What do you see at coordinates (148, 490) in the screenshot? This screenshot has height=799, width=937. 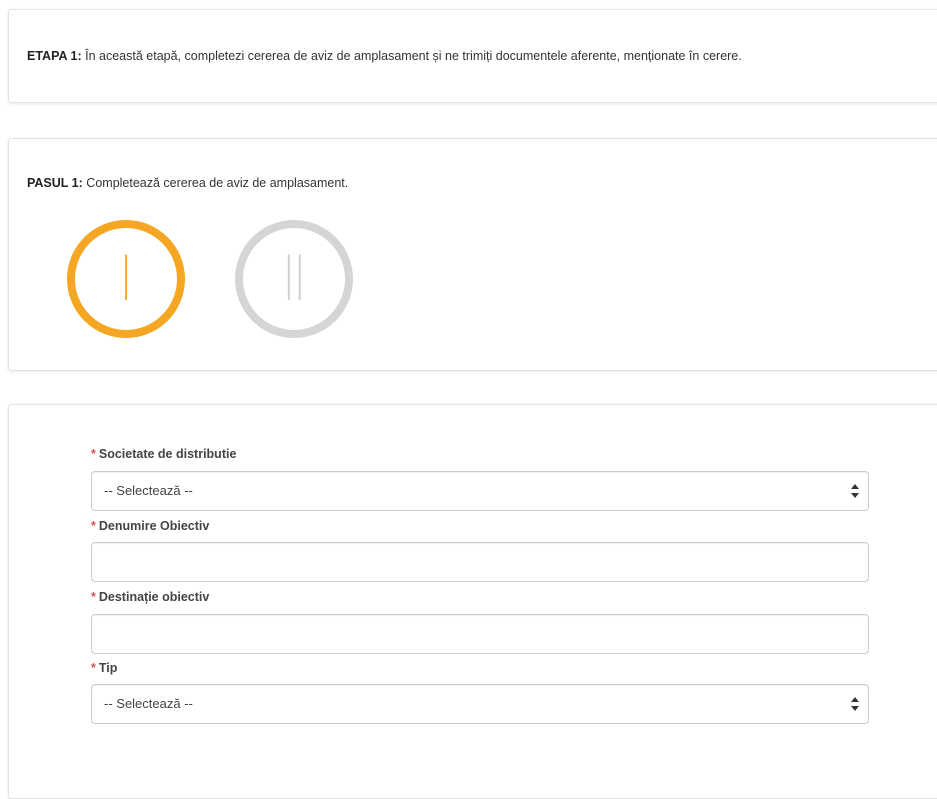 I see `societate-select-value: -- Selectează --` at bounding box center [148, 490].